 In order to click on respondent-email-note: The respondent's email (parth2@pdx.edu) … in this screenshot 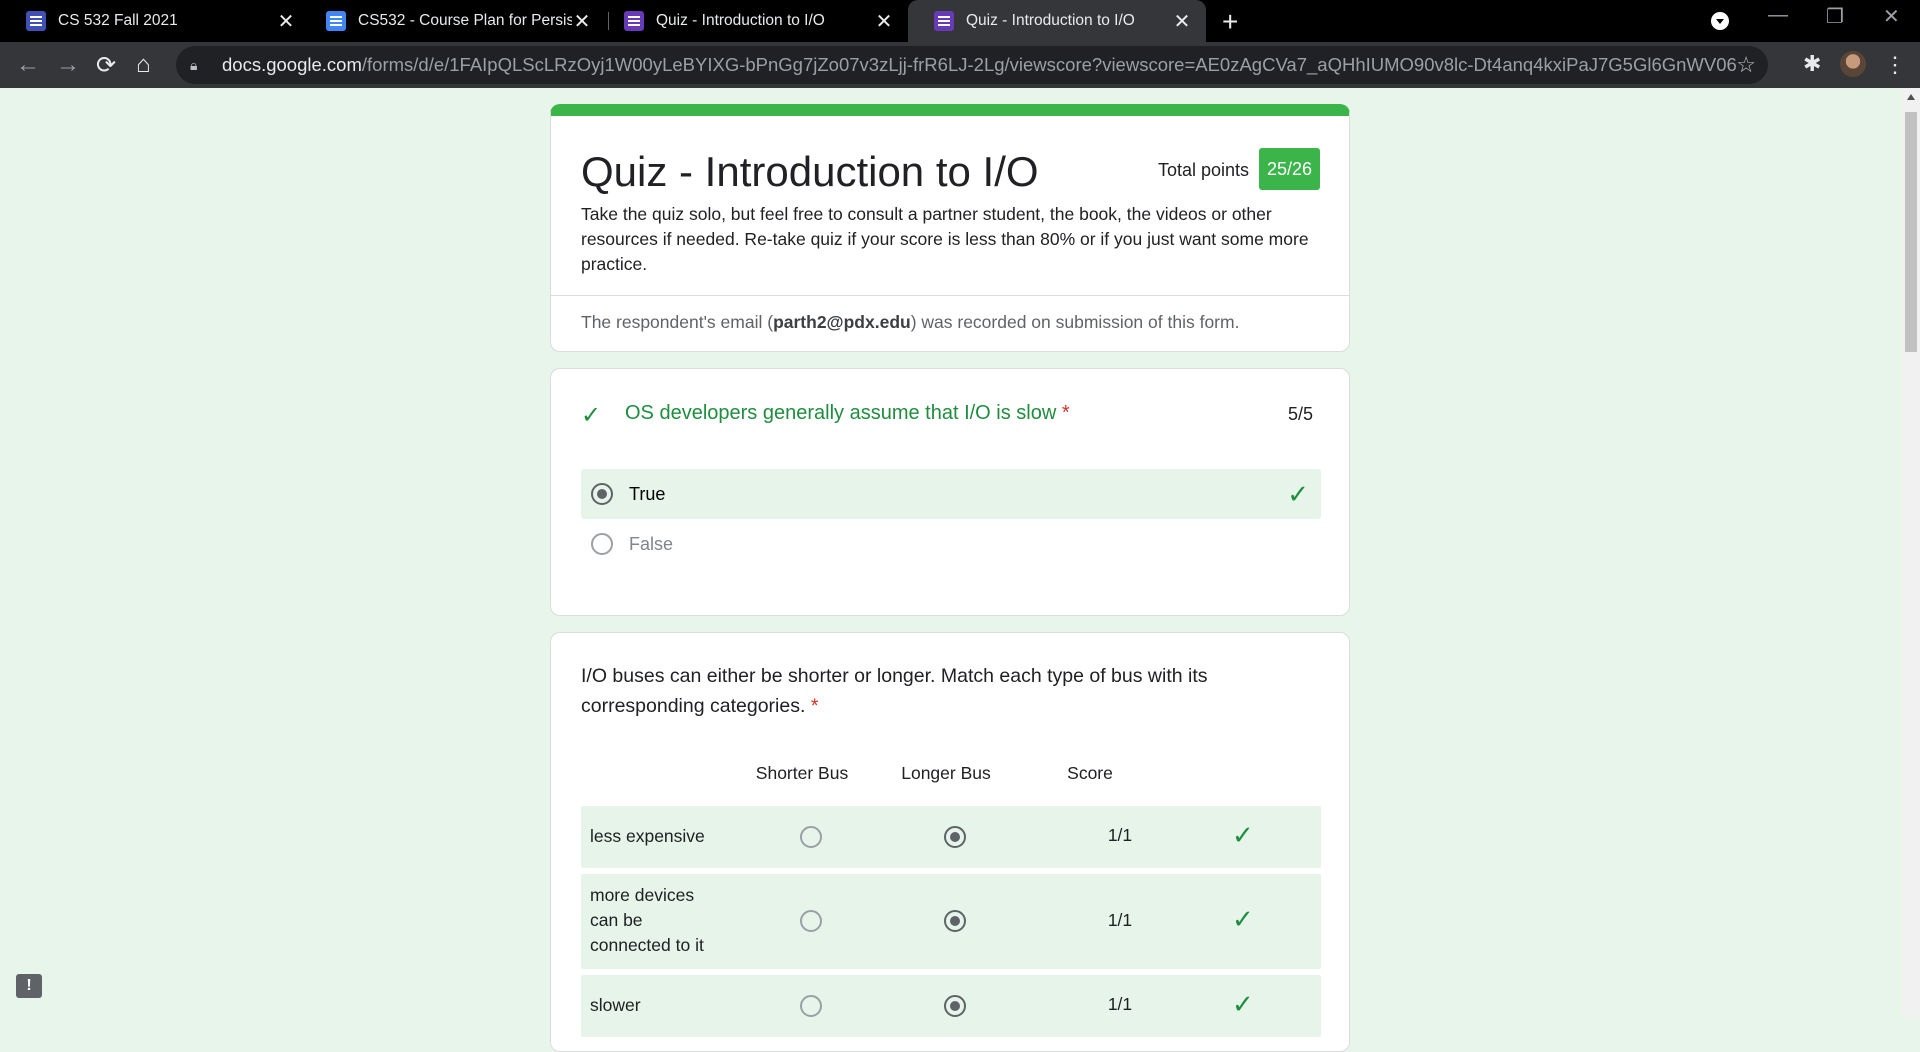, I will do `click(910, 322)`.